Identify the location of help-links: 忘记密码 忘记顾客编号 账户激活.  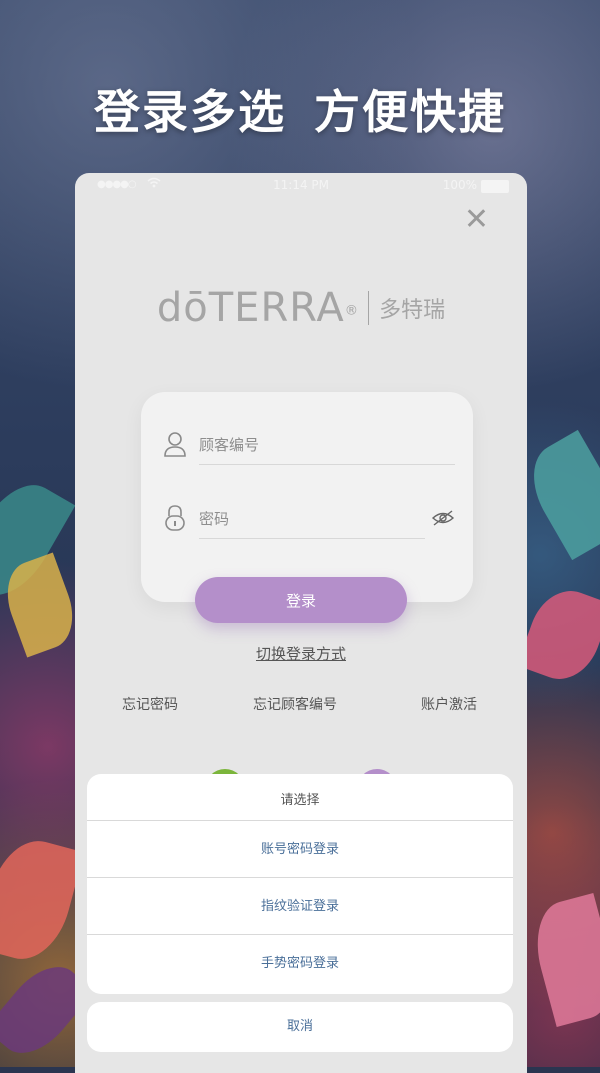
(301, 706).